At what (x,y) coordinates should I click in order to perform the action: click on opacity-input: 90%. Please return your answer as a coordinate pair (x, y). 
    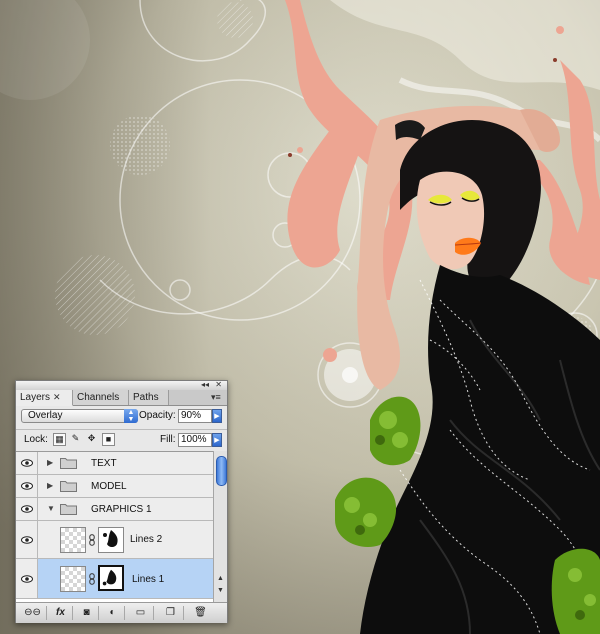
    Looking at the image, I should click on (195, 416).